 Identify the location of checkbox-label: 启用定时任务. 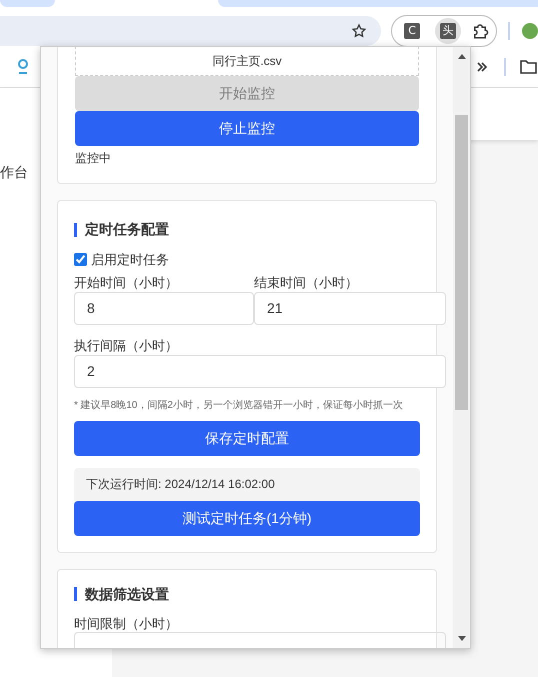
(130, 260).